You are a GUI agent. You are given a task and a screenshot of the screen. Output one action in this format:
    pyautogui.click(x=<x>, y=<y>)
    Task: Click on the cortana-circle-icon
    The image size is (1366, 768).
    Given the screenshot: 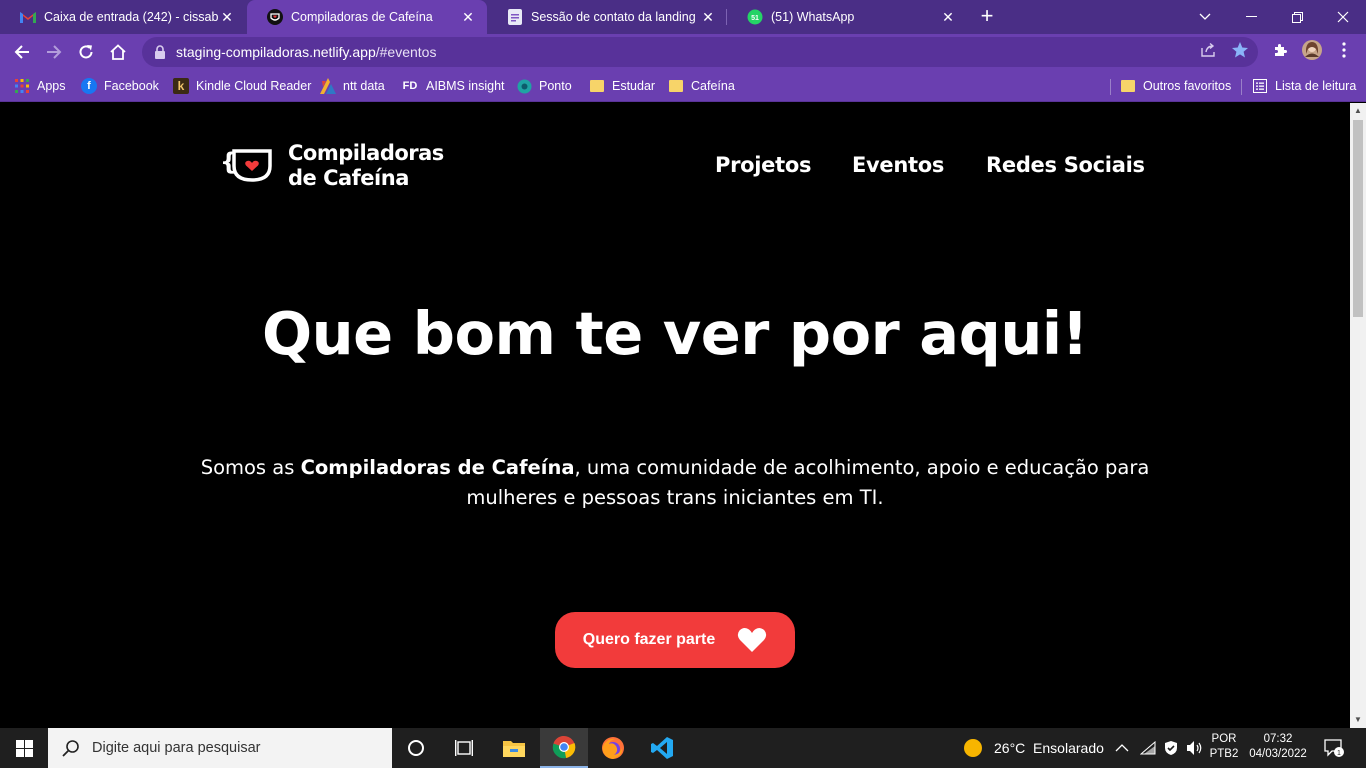 What is the action you would take?
    pyautogui.click(x=416, y=748)
    